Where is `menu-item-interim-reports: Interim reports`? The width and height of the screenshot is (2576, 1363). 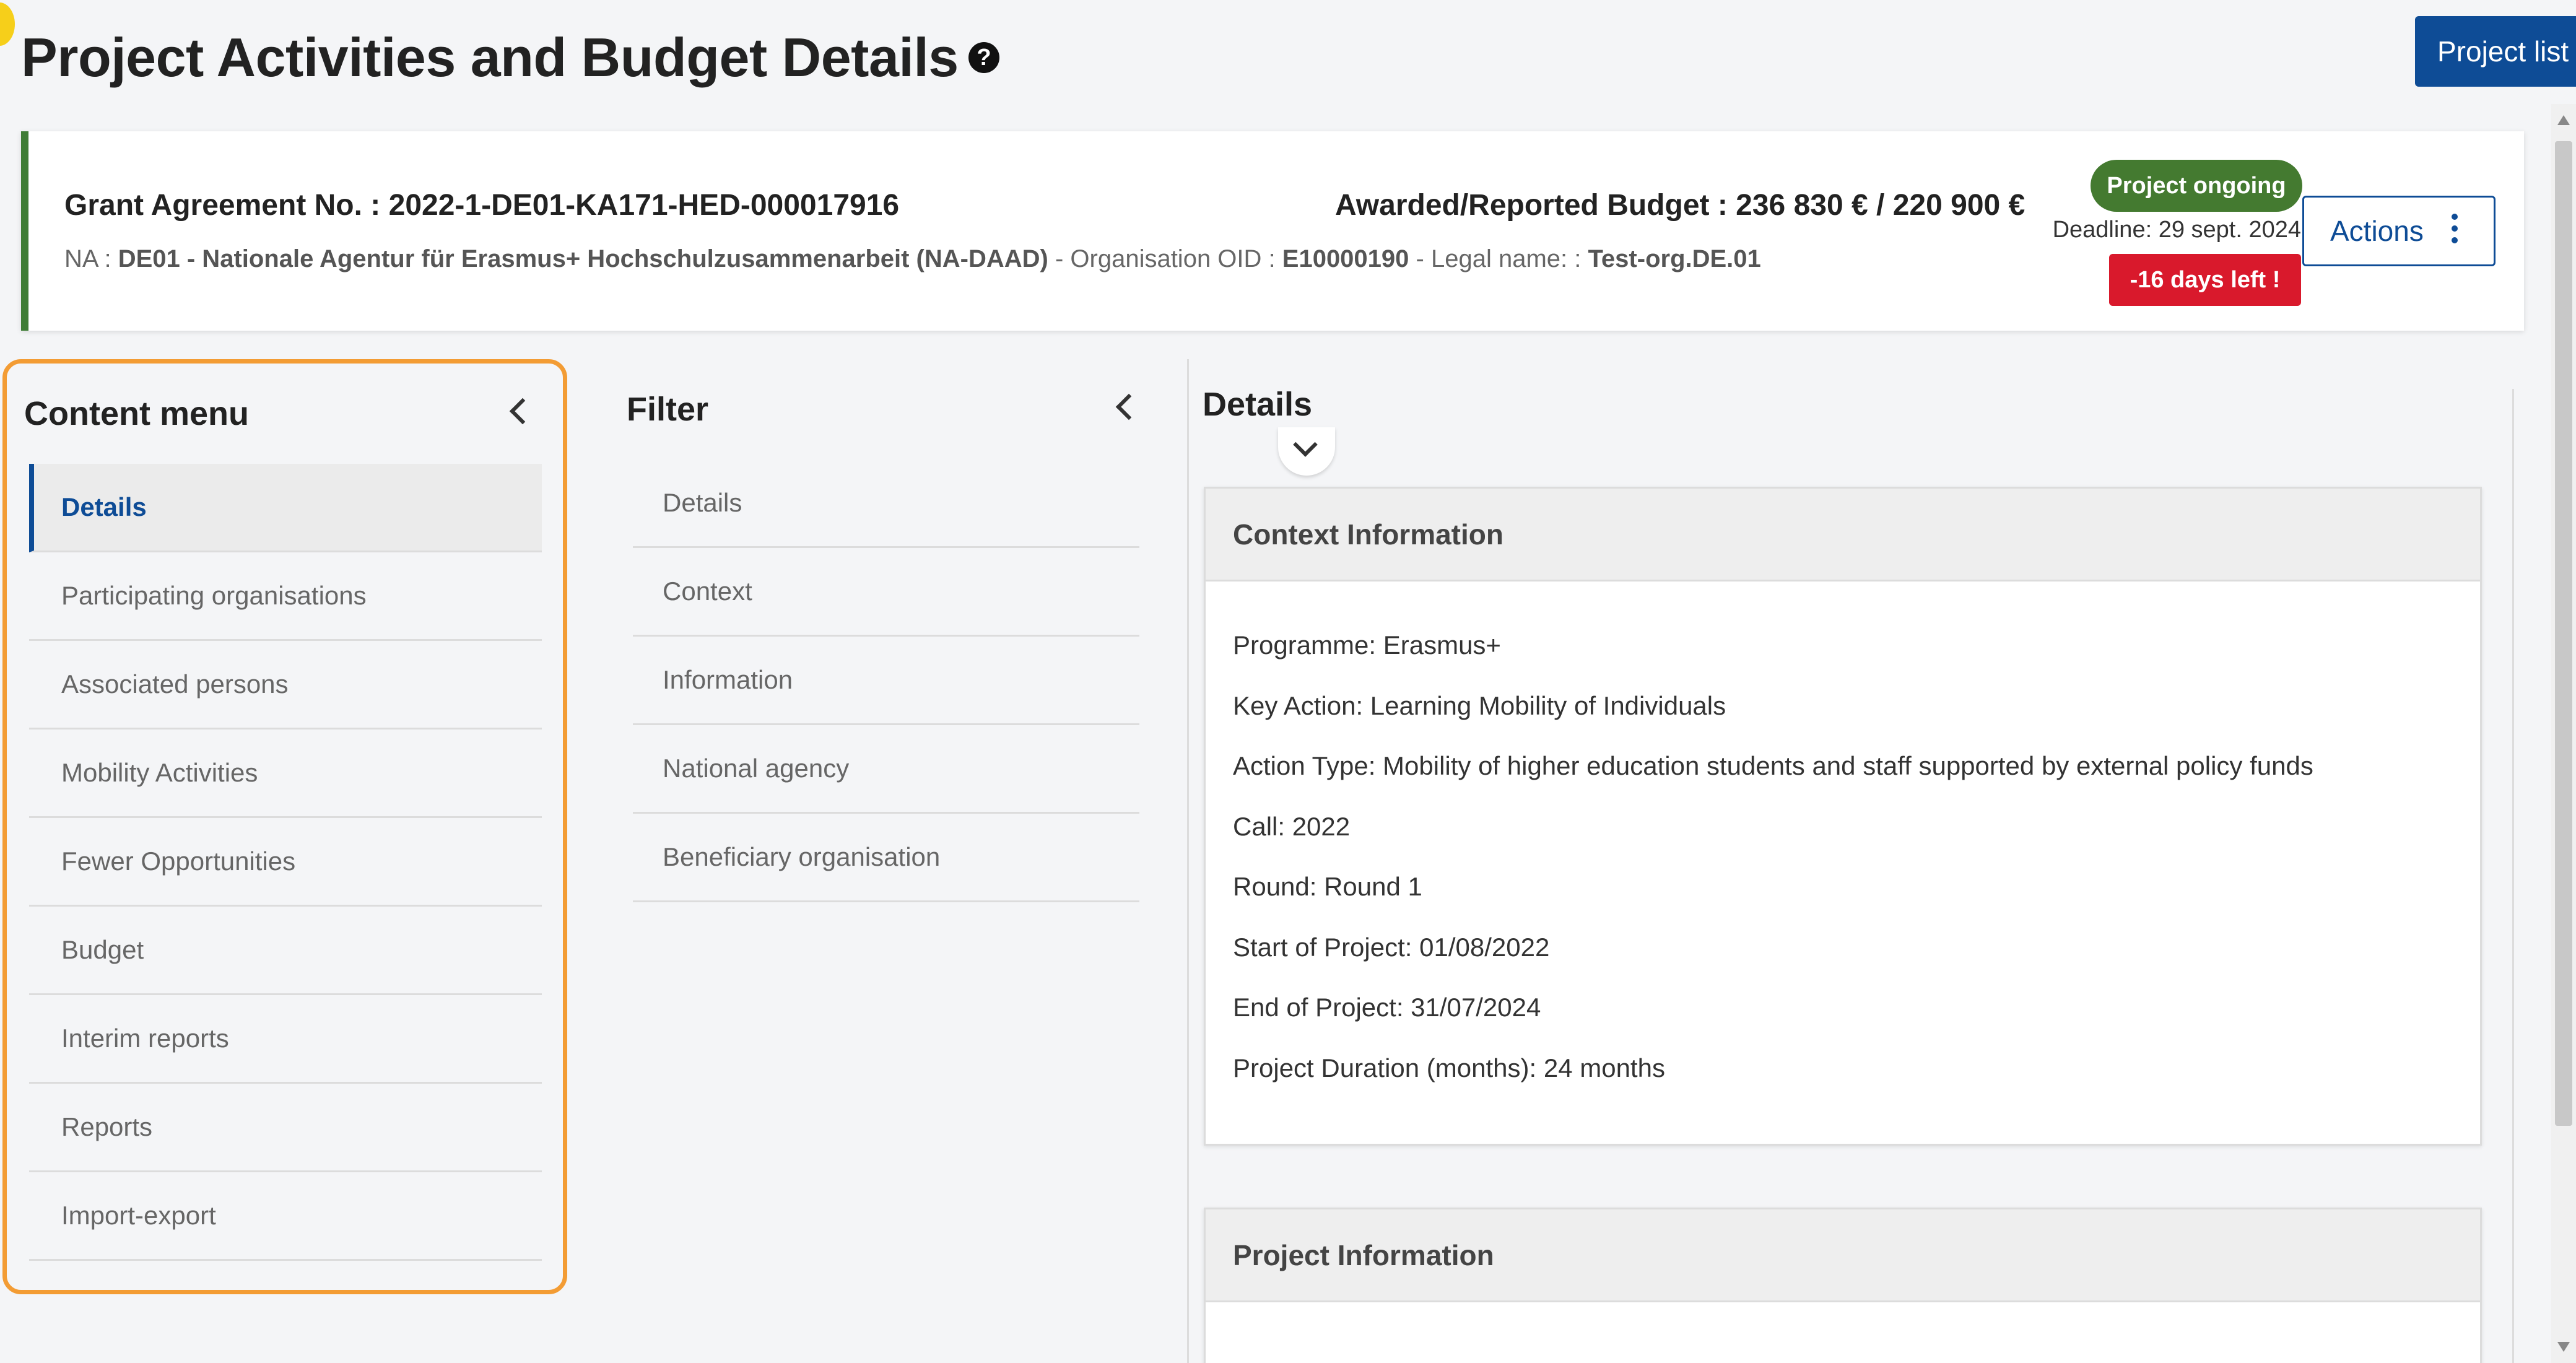 menu-item-interim-reports: Interim reports is located at coordinates (285, 1039).